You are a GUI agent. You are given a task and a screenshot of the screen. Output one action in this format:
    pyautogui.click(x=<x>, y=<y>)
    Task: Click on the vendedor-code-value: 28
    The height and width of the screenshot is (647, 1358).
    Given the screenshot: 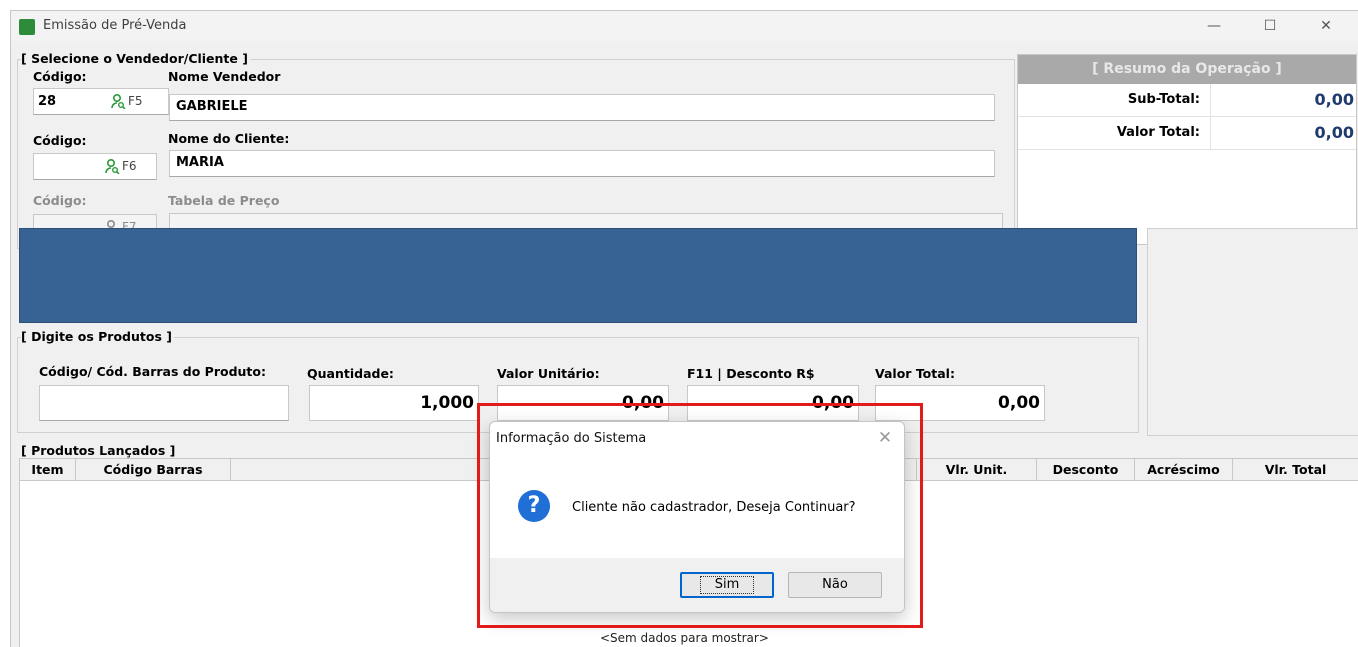 What is the action you would take?
    pyautogui.click(x=47, y=101)
    